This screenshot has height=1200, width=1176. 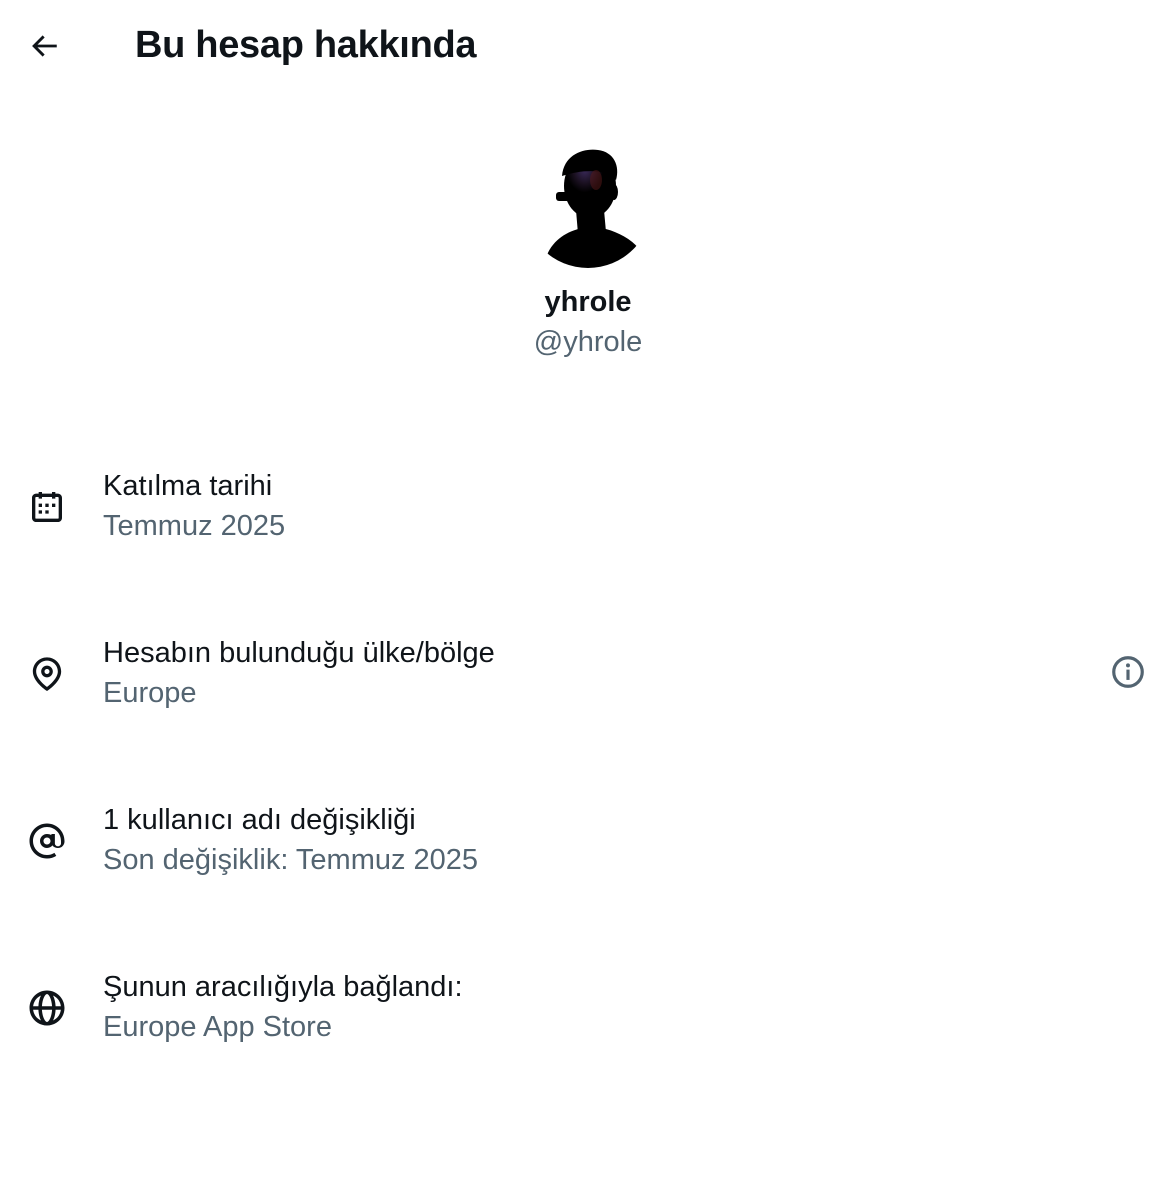 What do you see at coordinates (588, 539) in the screenshot?
I see `info-row-join-date: Katılma tarihi Temmuz 2025` at bounding box center [588, 539].